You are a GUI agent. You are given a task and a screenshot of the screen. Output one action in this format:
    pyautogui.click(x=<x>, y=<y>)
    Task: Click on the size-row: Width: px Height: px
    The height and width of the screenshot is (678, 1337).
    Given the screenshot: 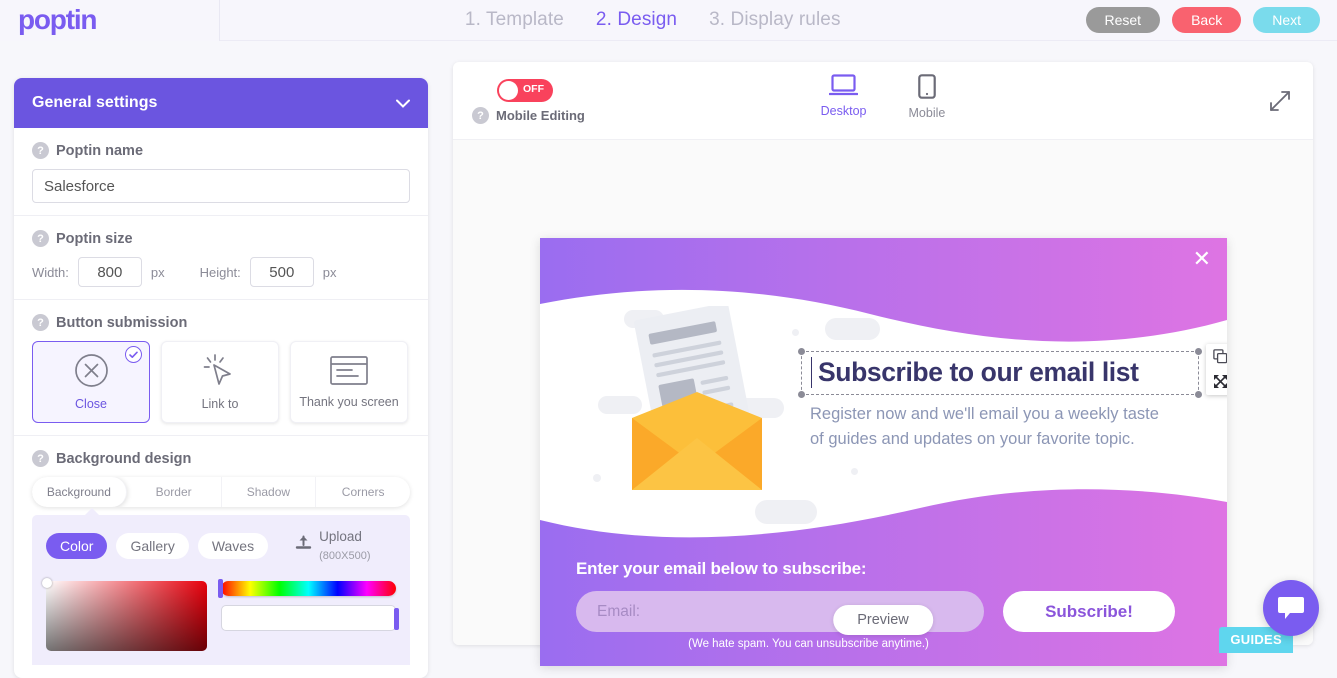 What is the action you would take?
    pyautogui.click(x=221, y=272)
    